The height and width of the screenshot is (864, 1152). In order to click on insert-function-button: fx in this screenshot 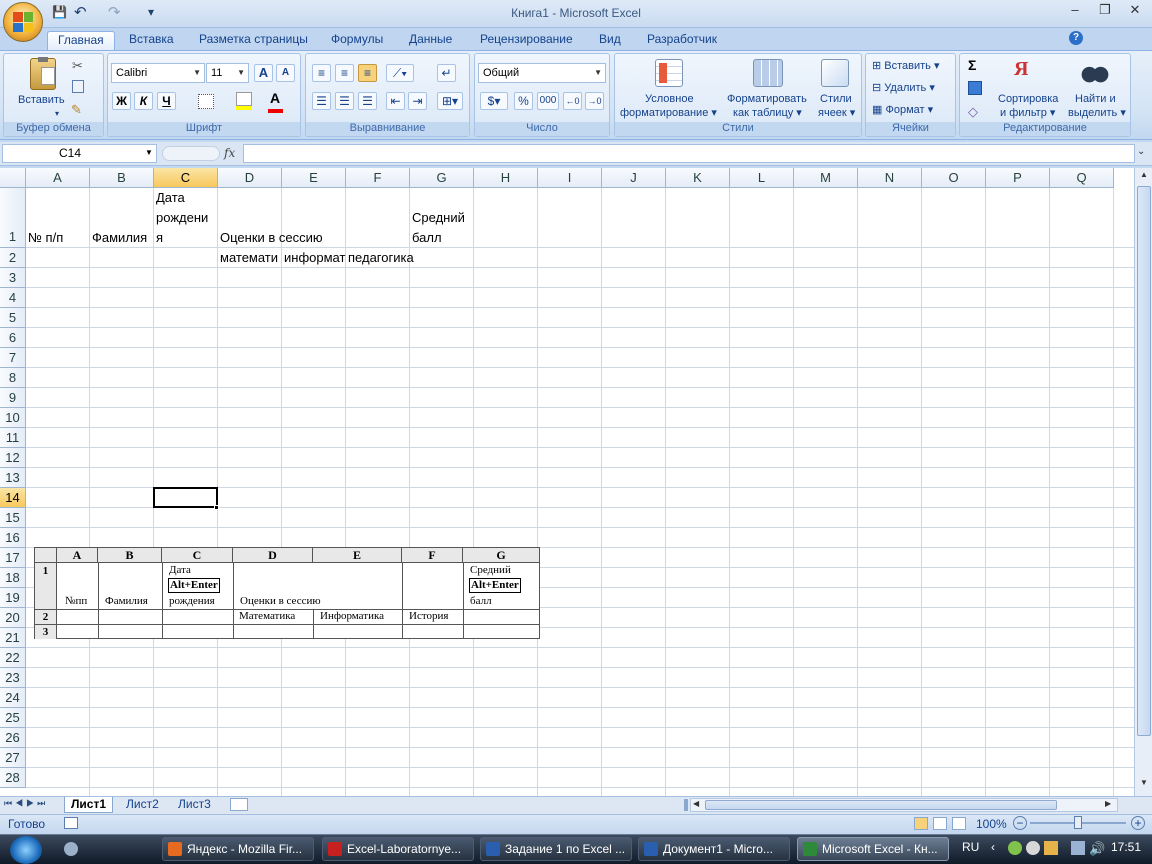, I will do `click(229, 153)`.